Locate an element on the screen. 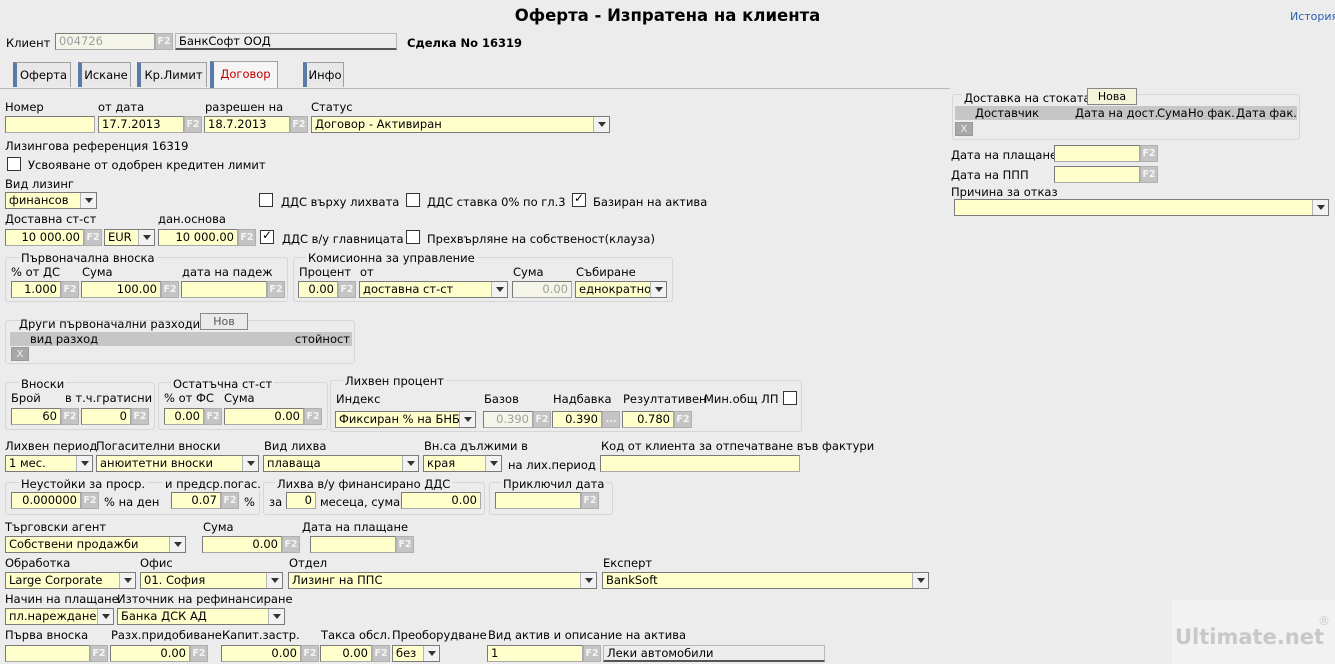 This screenshot has width=1335, height=664. penalty-daily-field: 0.000000 is located at coordinates (46, 500).